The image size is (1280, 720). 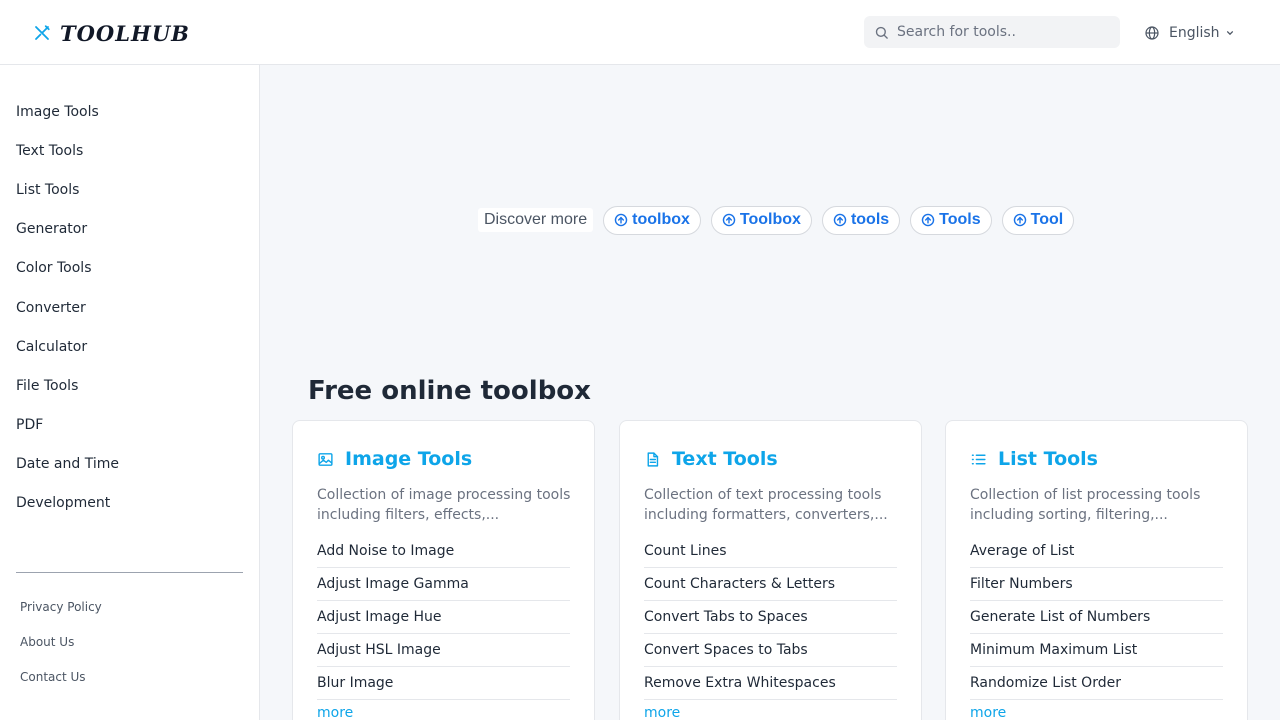 What do you see at coordinates (725, 459) in the screenshot?
I see `card-title: Text Tools` at bounding box center [725, 459].